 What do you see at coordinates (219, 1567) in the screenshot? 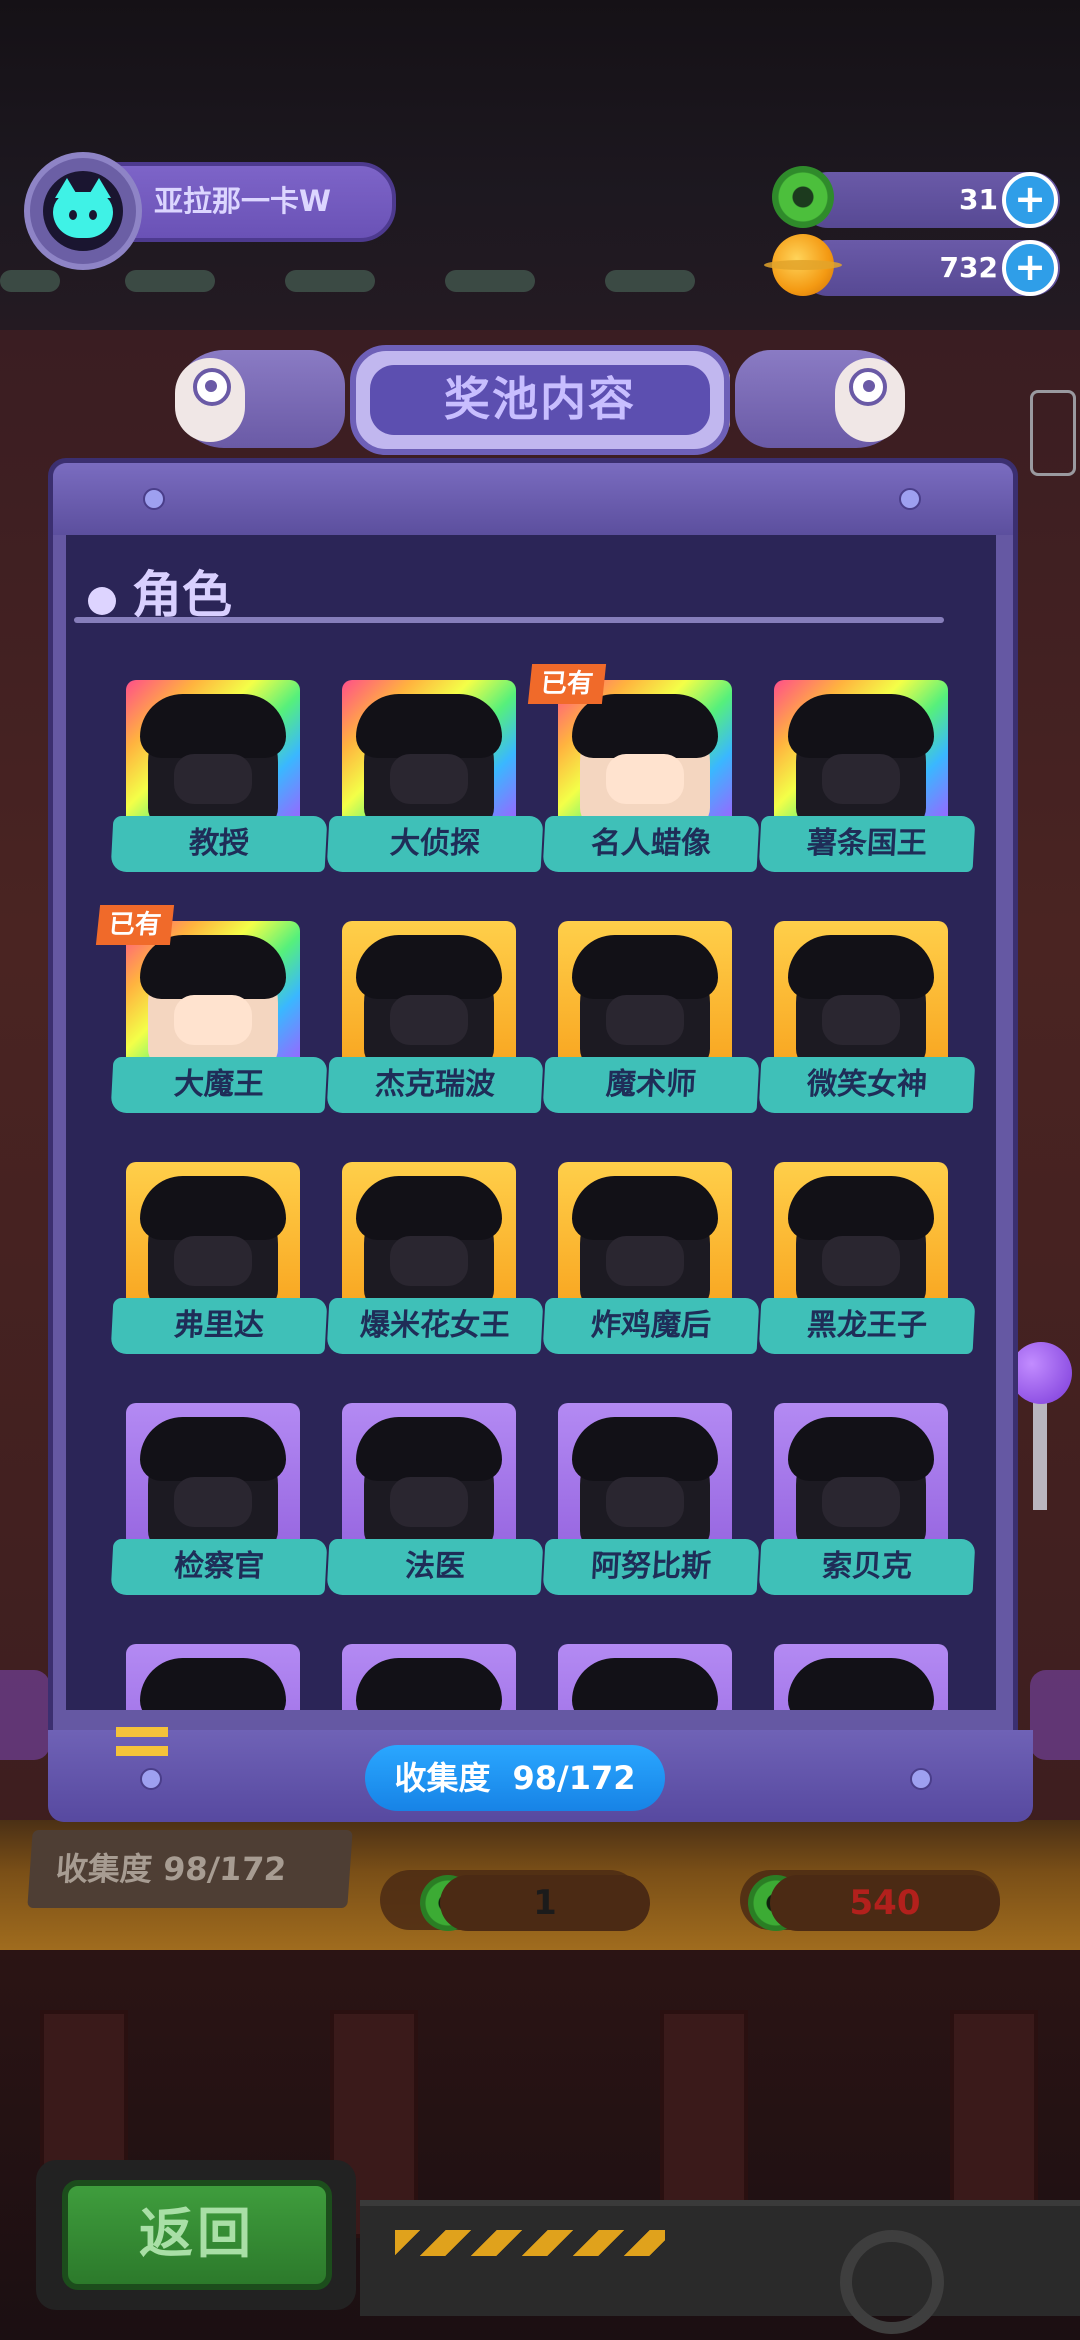
I see `character-name: 检察官` at bounding box center [219, 1567].